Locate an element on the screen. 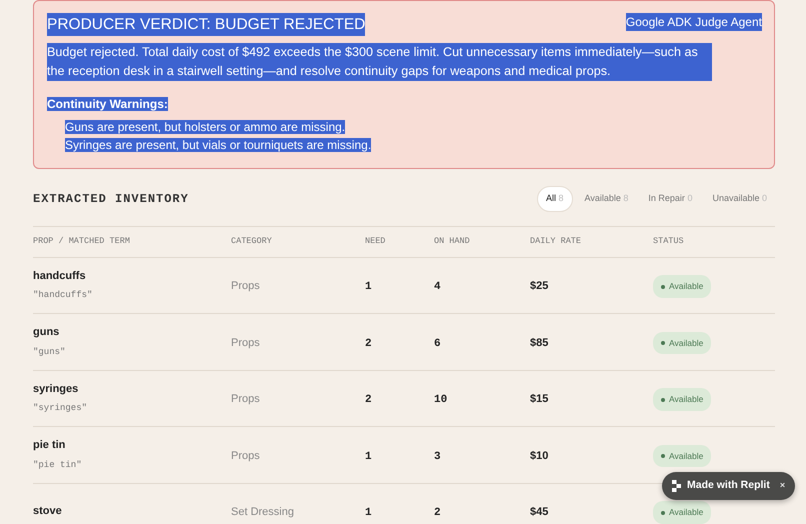  matched-term: "syringes" is located at coordinates (60, 409).